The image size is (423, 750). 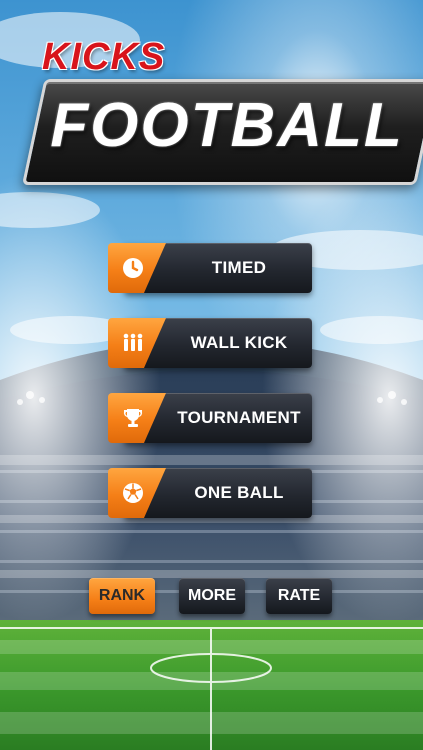 I want to click on logo-football-text: FOOTBALL, so click(x=227, y=125).